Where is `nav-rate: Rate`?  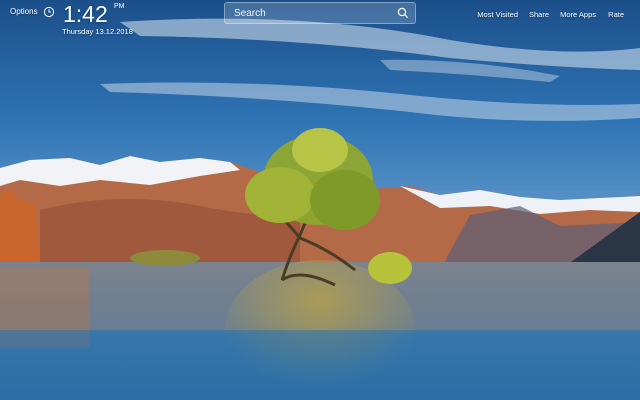 nav-rate: Rate is located at coordinates (616, 14).